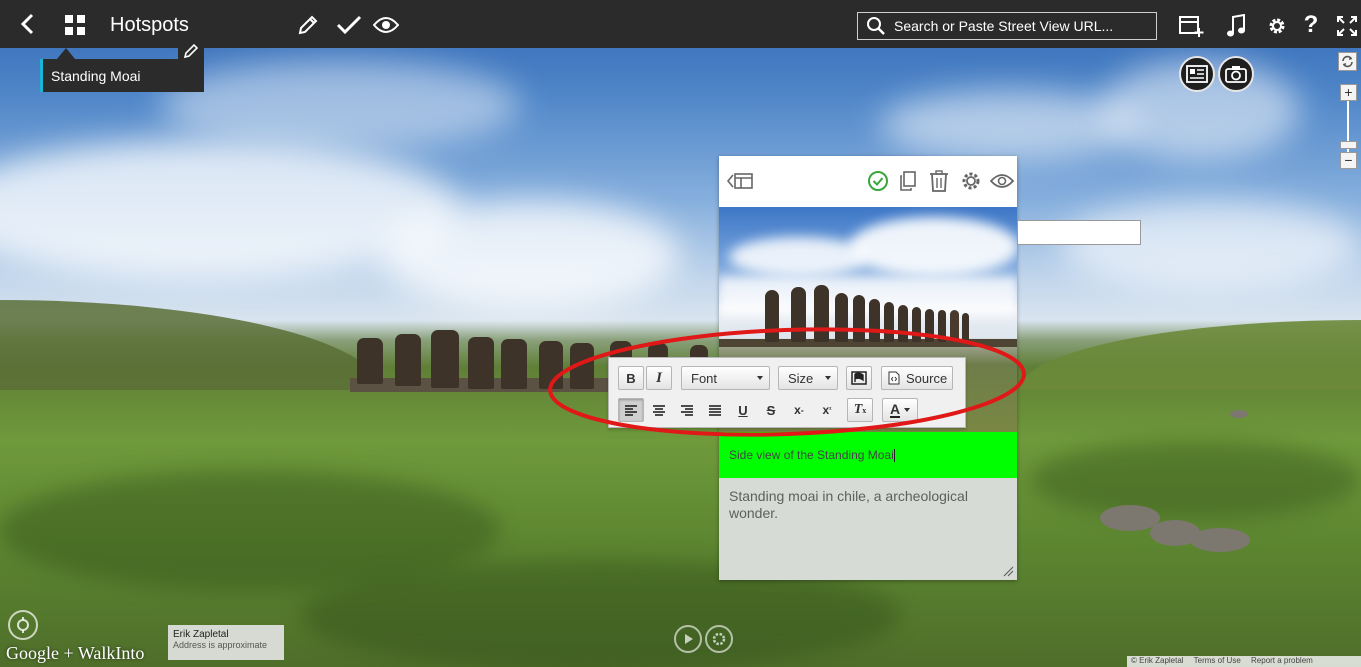  What do you see at coordinates (1348, 145) in the screenshot?
I see `zoom-handle` at bounding box center [1348, 145].